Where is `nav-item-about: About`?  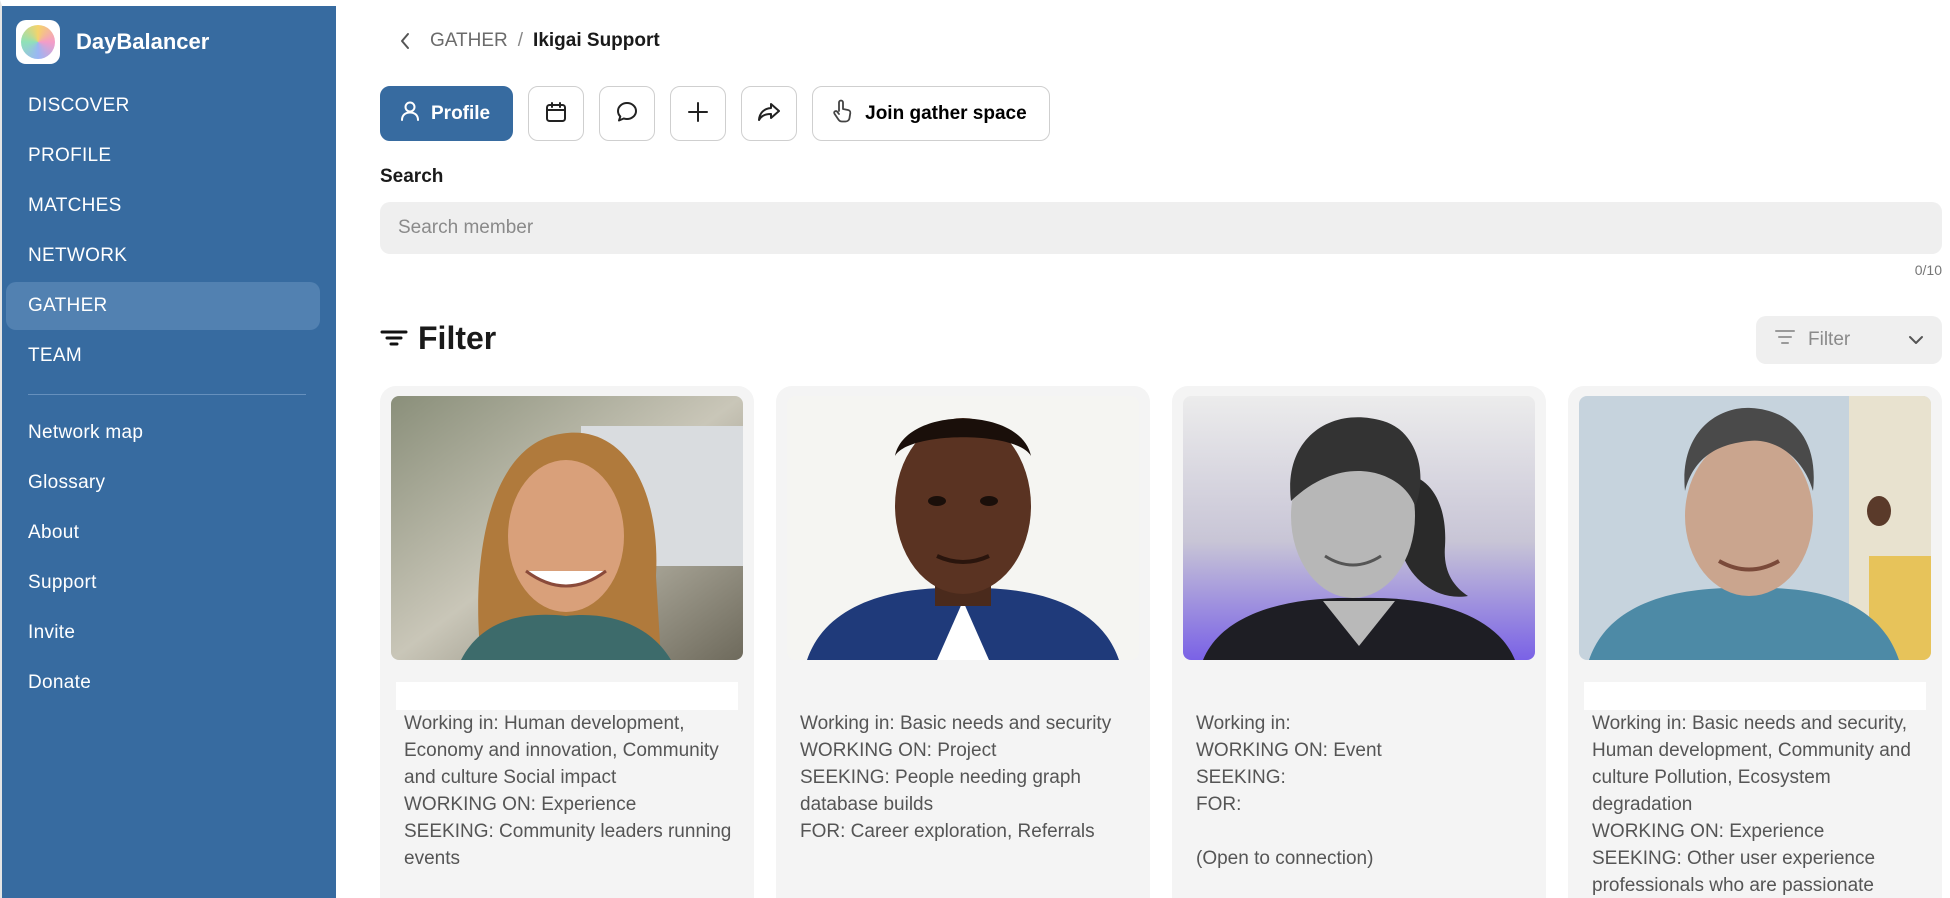
nav-item-about: About is located at coordinates (163, 533).